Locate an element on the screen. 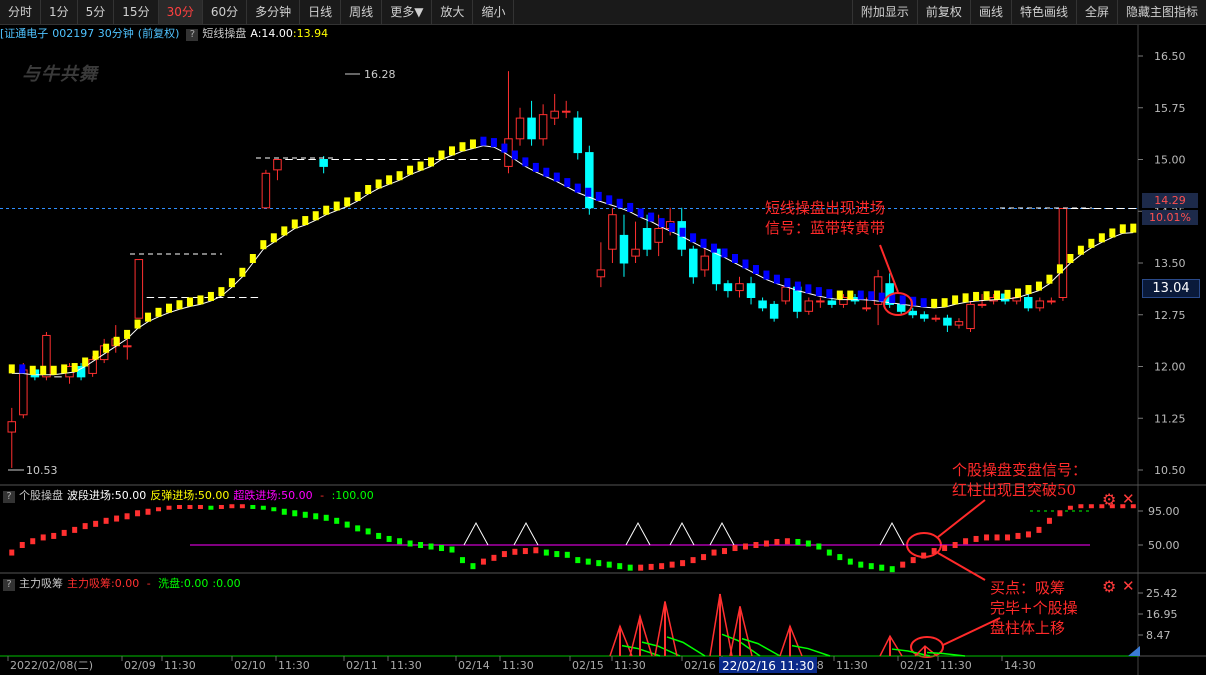 The height and width of the screenshot is (675, 1206). panel3-name: 主力吸筹 is located at coordinates (41, 583).